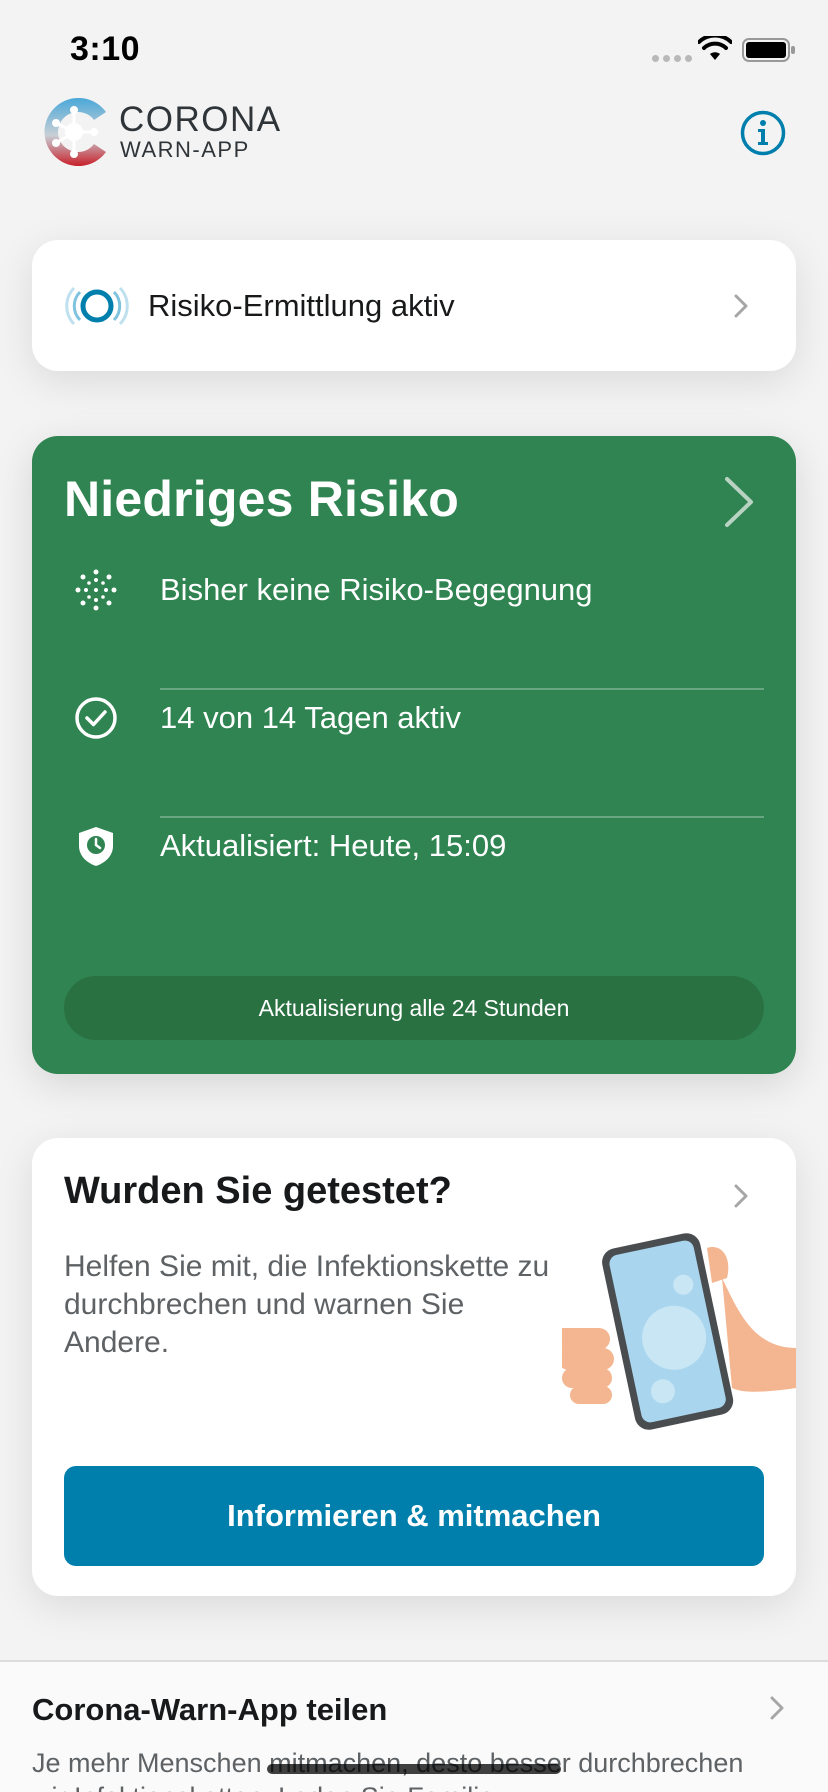 The height and width of the screenshot is (1792, 828). Describe the element at coordinates (311, 717) in the screenshot. I see `risk-row-text: 14 von 14 Tagen aktiv` at that location.